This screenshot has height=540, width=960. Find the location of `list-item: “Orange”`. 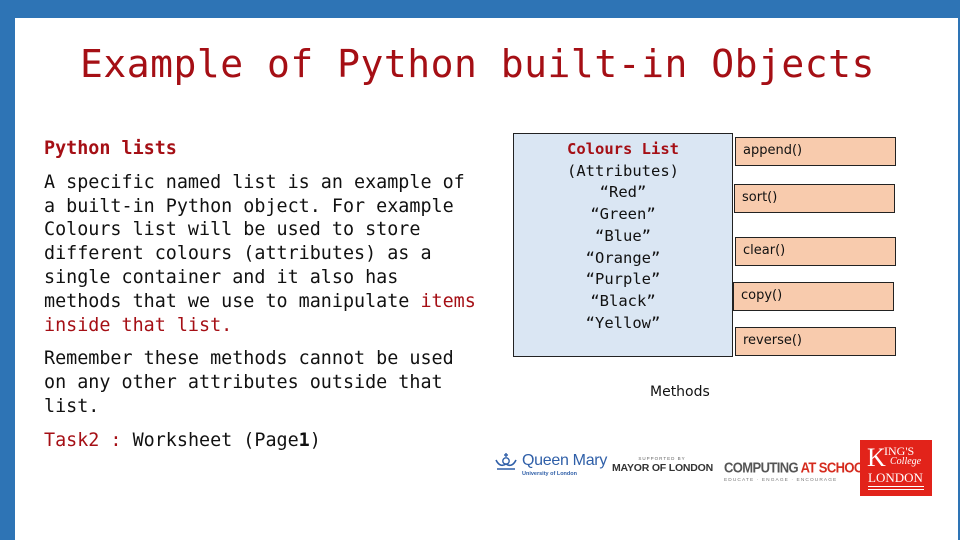

list-item: “Orange” is located at coordinates (623, 257).